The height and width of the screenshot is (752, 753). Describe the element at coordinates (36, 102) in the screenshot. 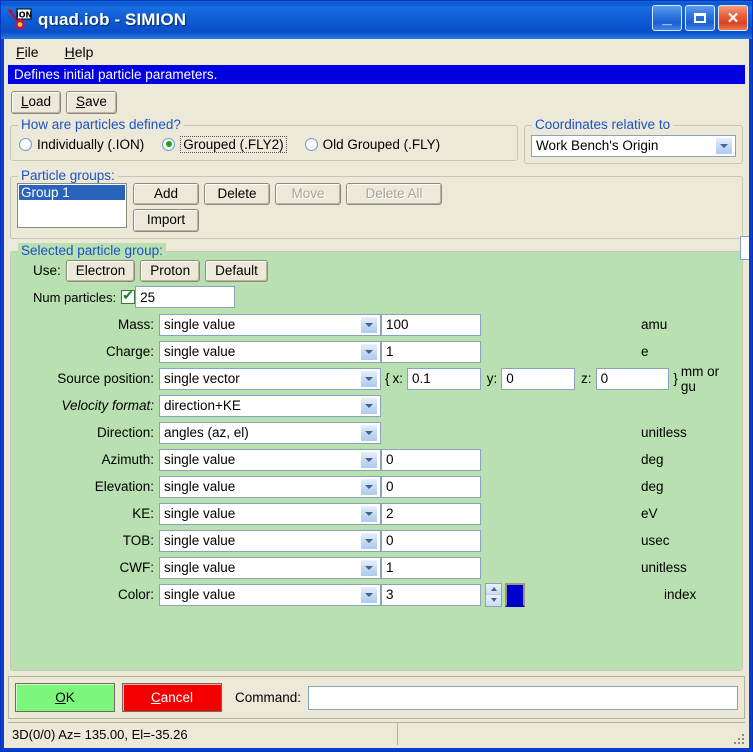

I see `load-button: Load` at that location.